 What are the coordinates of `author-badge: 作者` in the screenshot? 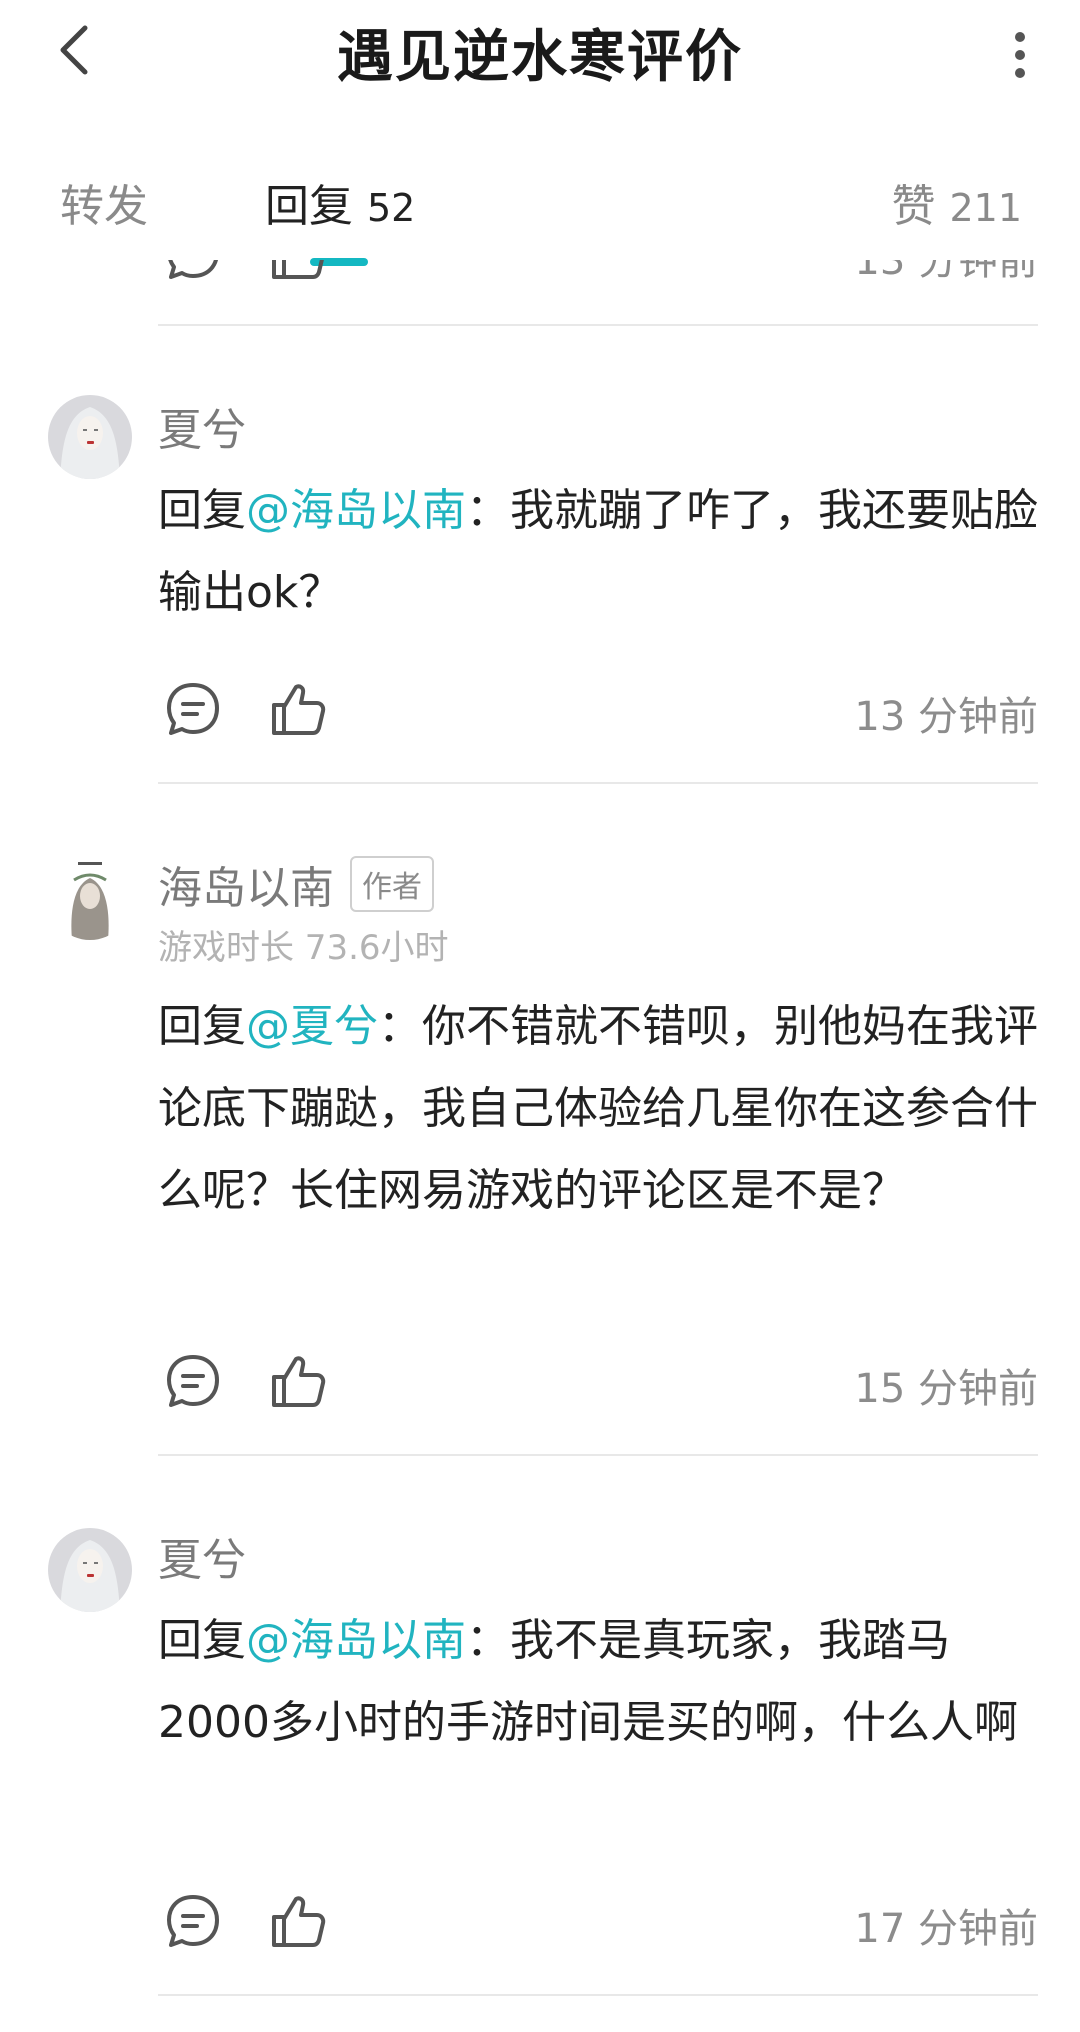 It's located at (392, 884).